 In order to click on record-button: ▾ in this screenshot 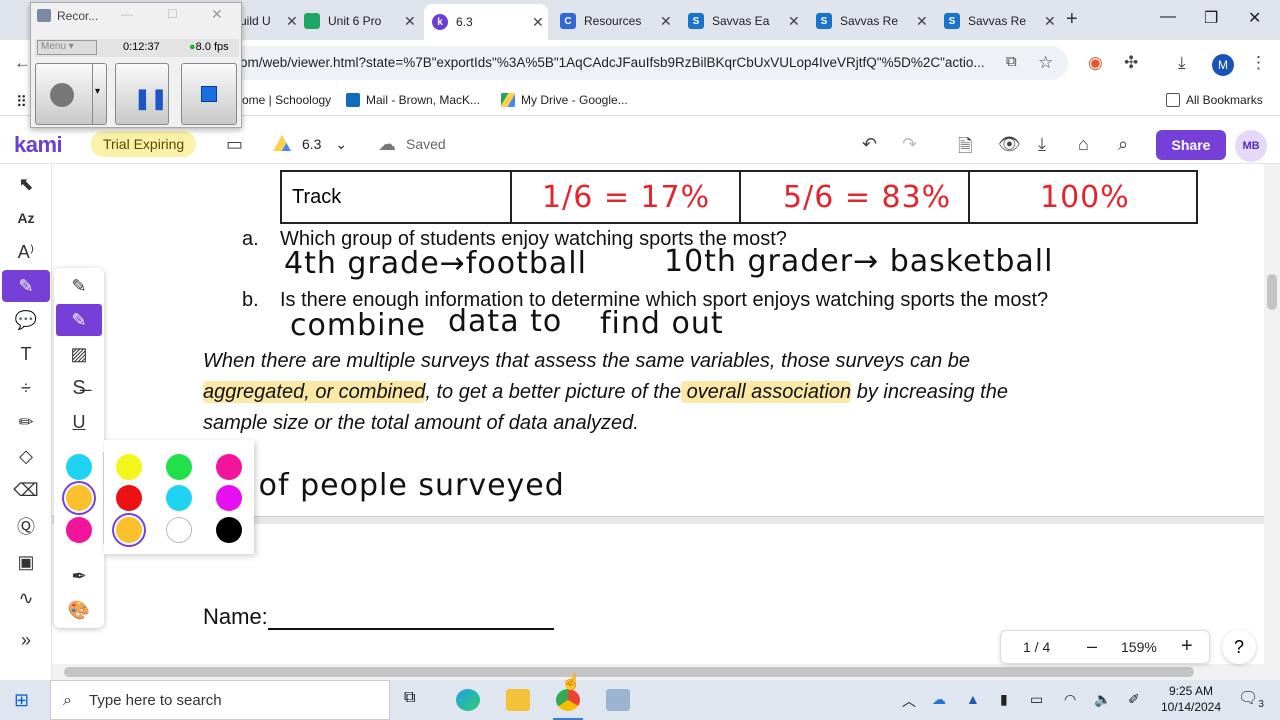, I will do `click(71, 94)`.